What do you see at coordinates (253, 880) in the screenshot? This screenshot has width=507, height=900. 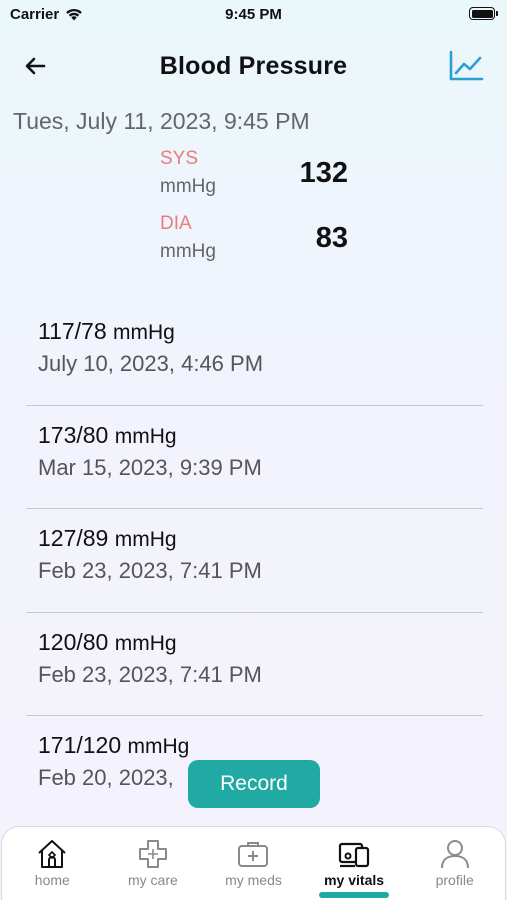 I see `tab-my-meds-label: my meds` at bounding box center [253, 880].